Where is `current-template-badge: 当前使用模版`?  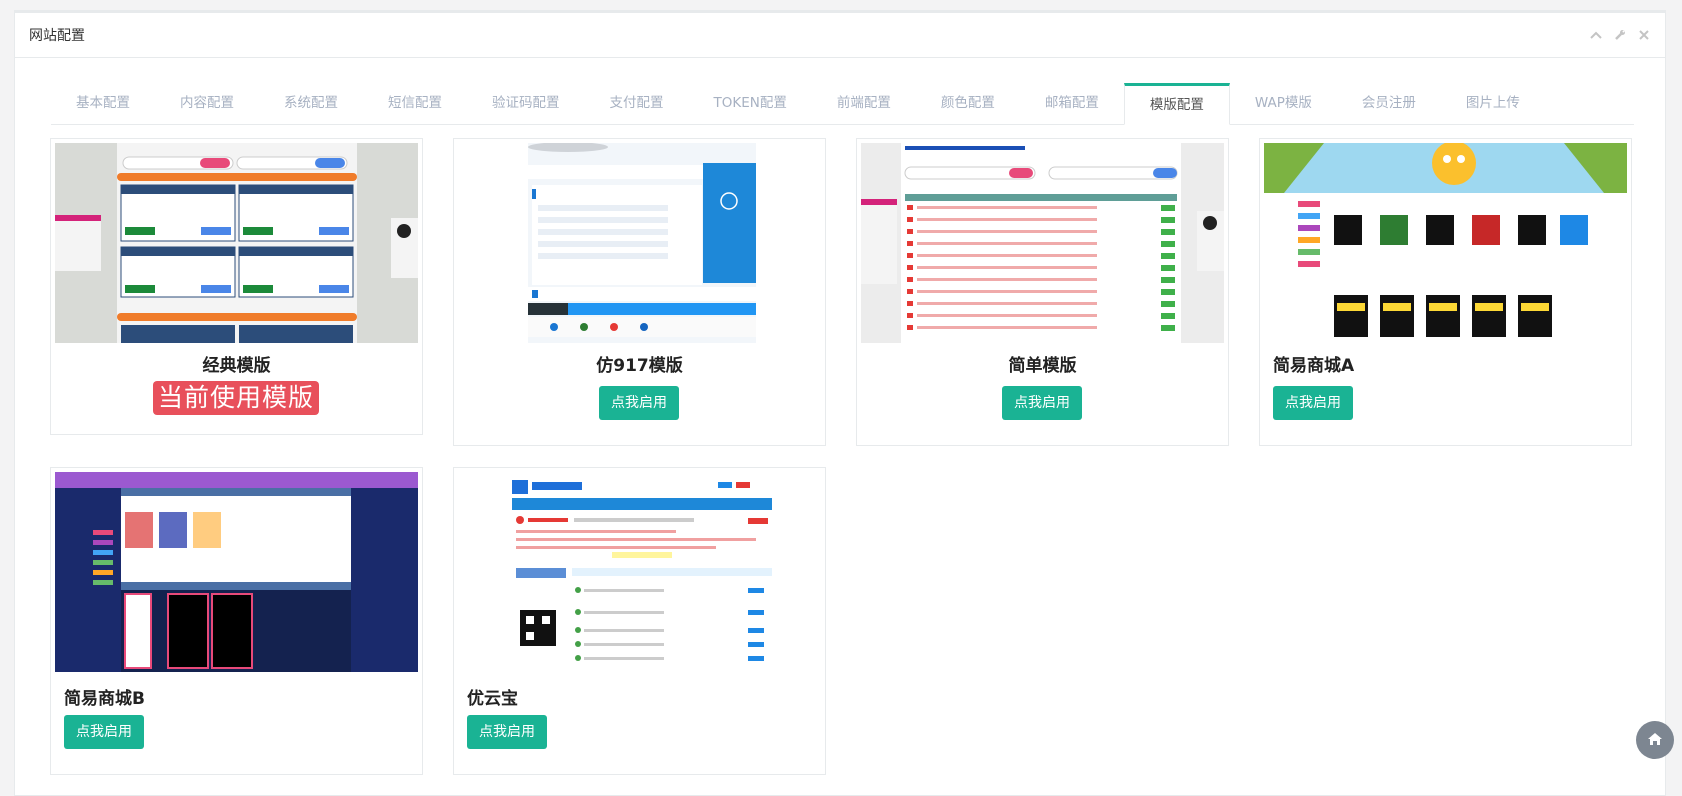 current-template-badge: 当前使用模版 is located at coordinates (236, 398).